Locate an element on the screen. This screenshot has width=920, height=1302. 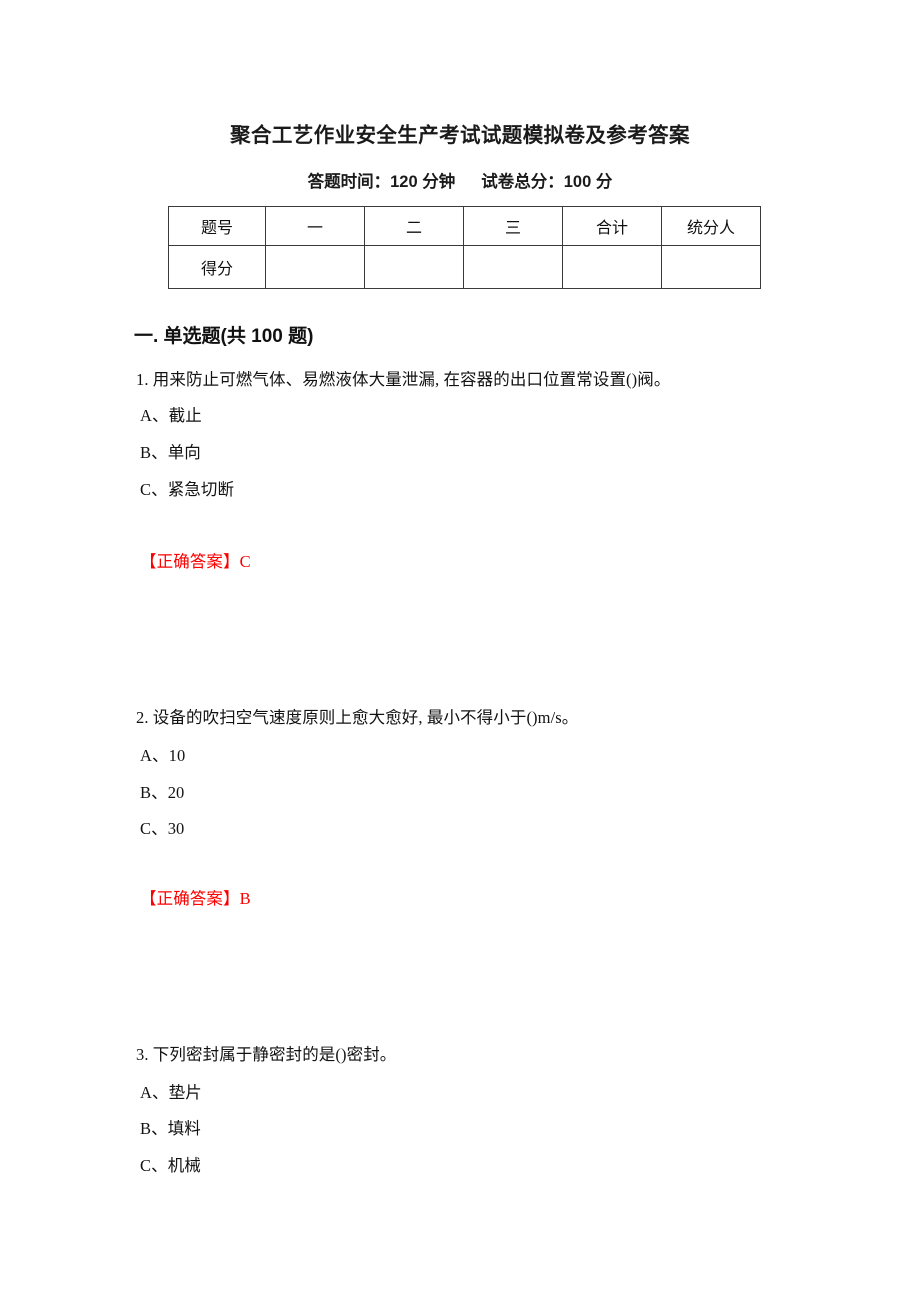
section-heading-single-choice: 一. 单选题(共 100 题) is located at coordinates (224, 336).